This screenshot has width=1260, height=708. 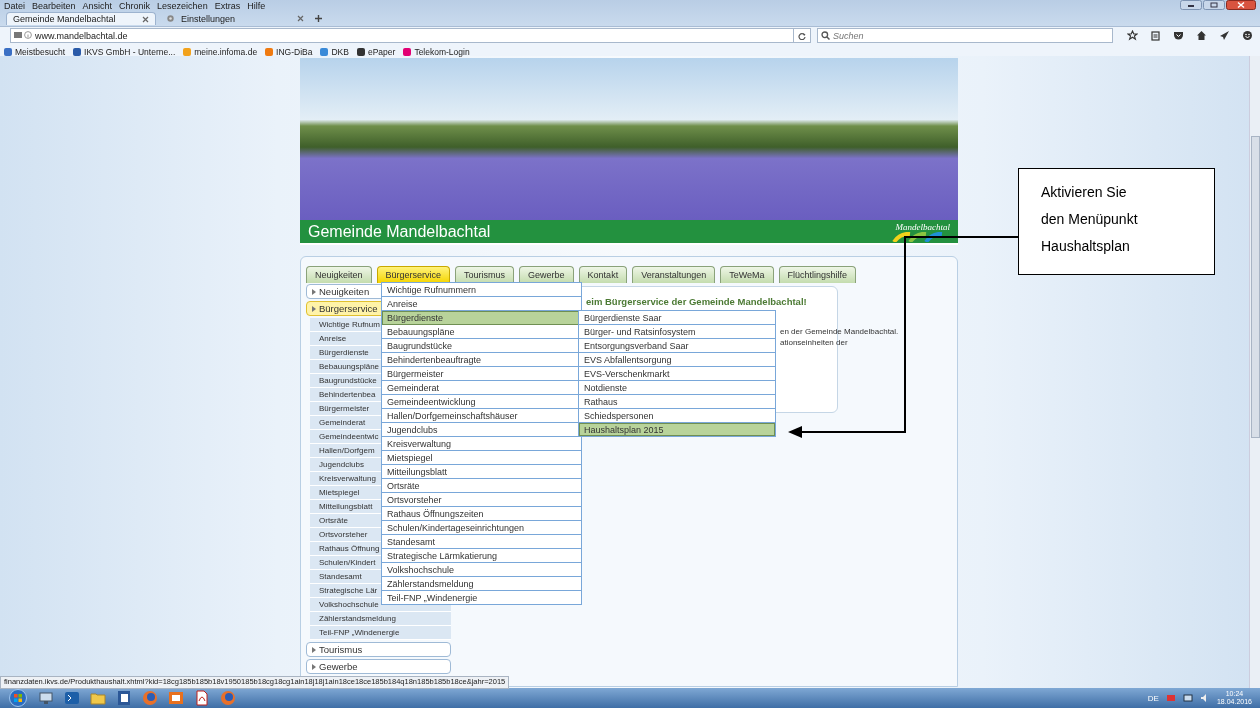 What do you see at coordinates (339, 274) in the screenshot?
I see `nav-tab: Neuigkeiten` at bounding box center [339, 274].